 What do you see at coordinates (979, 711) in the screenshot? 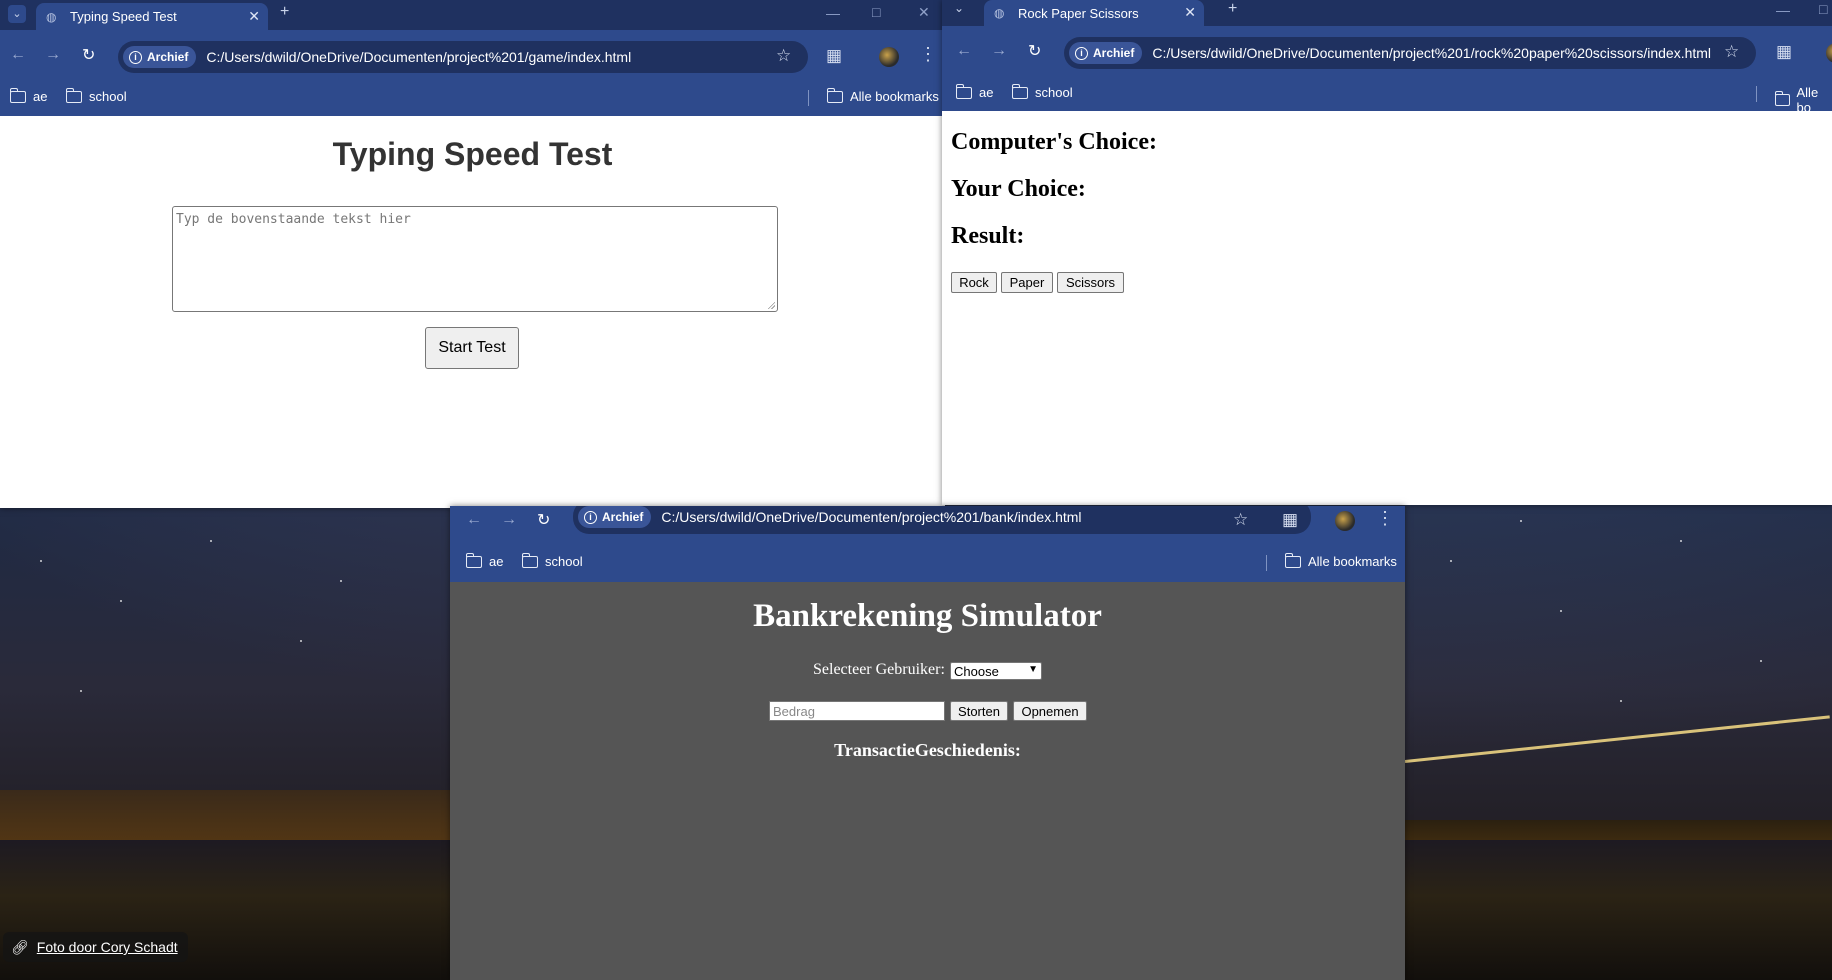
I see `deposit-button: Storten` at bounding box center [979, 711].